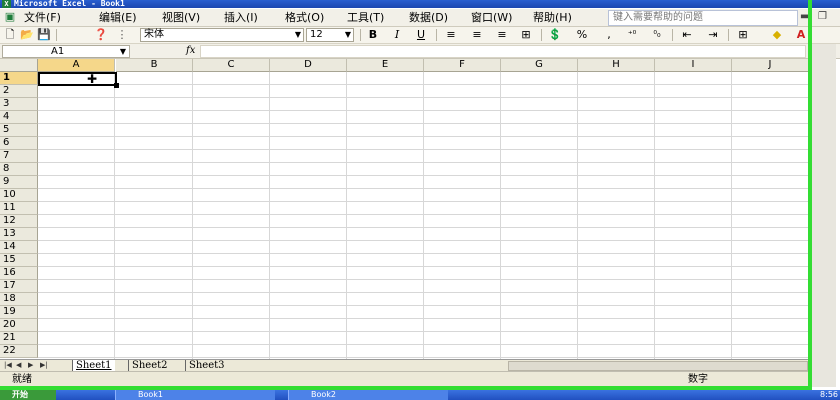 Image resolution: width=840 pixels, height=400 pixels. Describe the element at coordinates (66, 51) in the screenshot. I see `name-box: A1 ▼` at that location.